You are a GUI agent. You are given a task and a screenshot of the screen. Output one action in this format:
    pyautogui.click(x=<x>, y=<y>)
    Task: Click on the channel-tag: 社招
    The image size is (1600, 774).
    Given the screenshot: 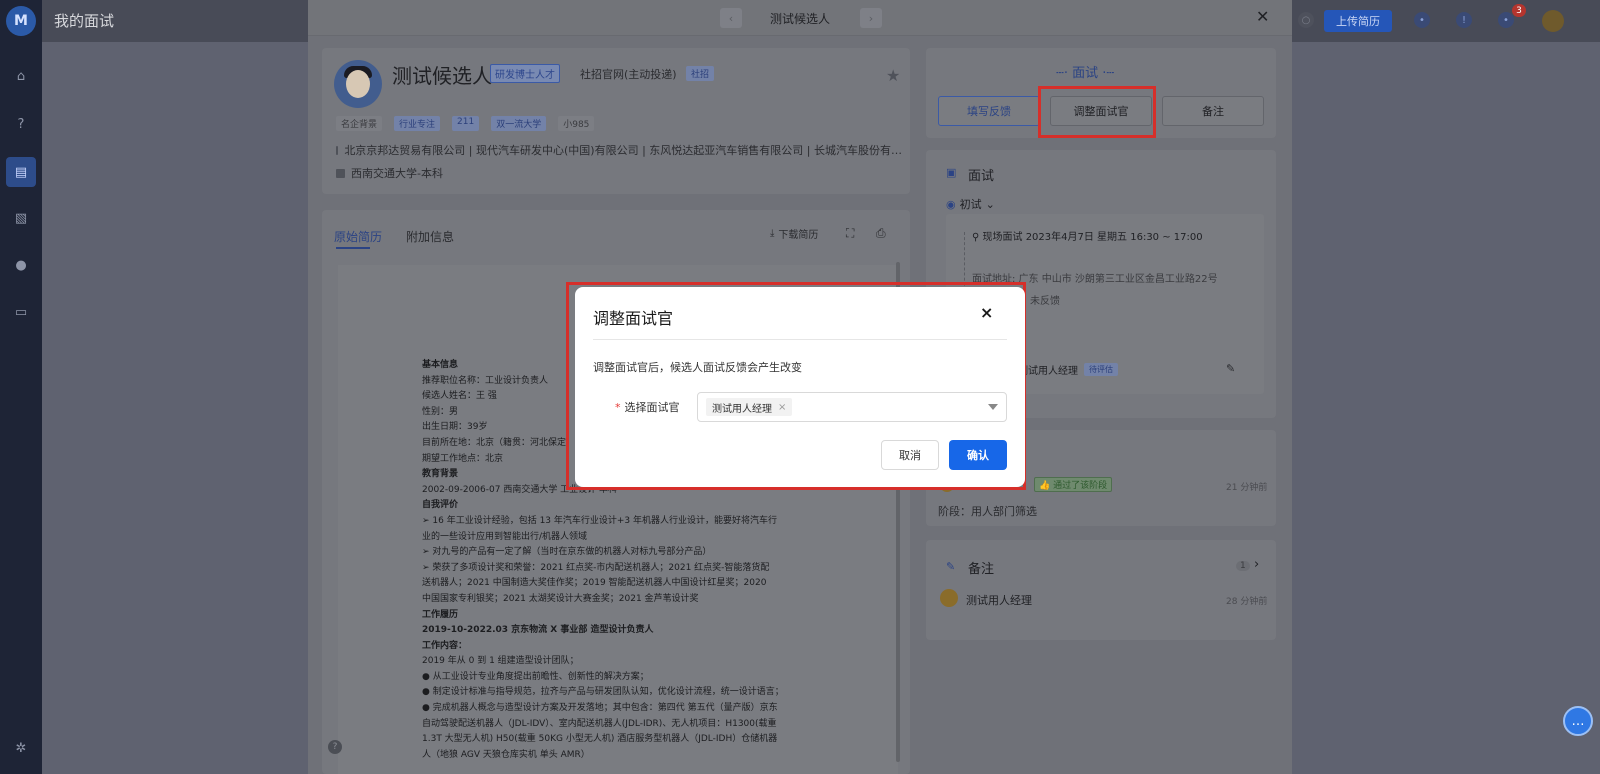 What is the action you would take?
    pyautogui.click(x=700, y=73)
    